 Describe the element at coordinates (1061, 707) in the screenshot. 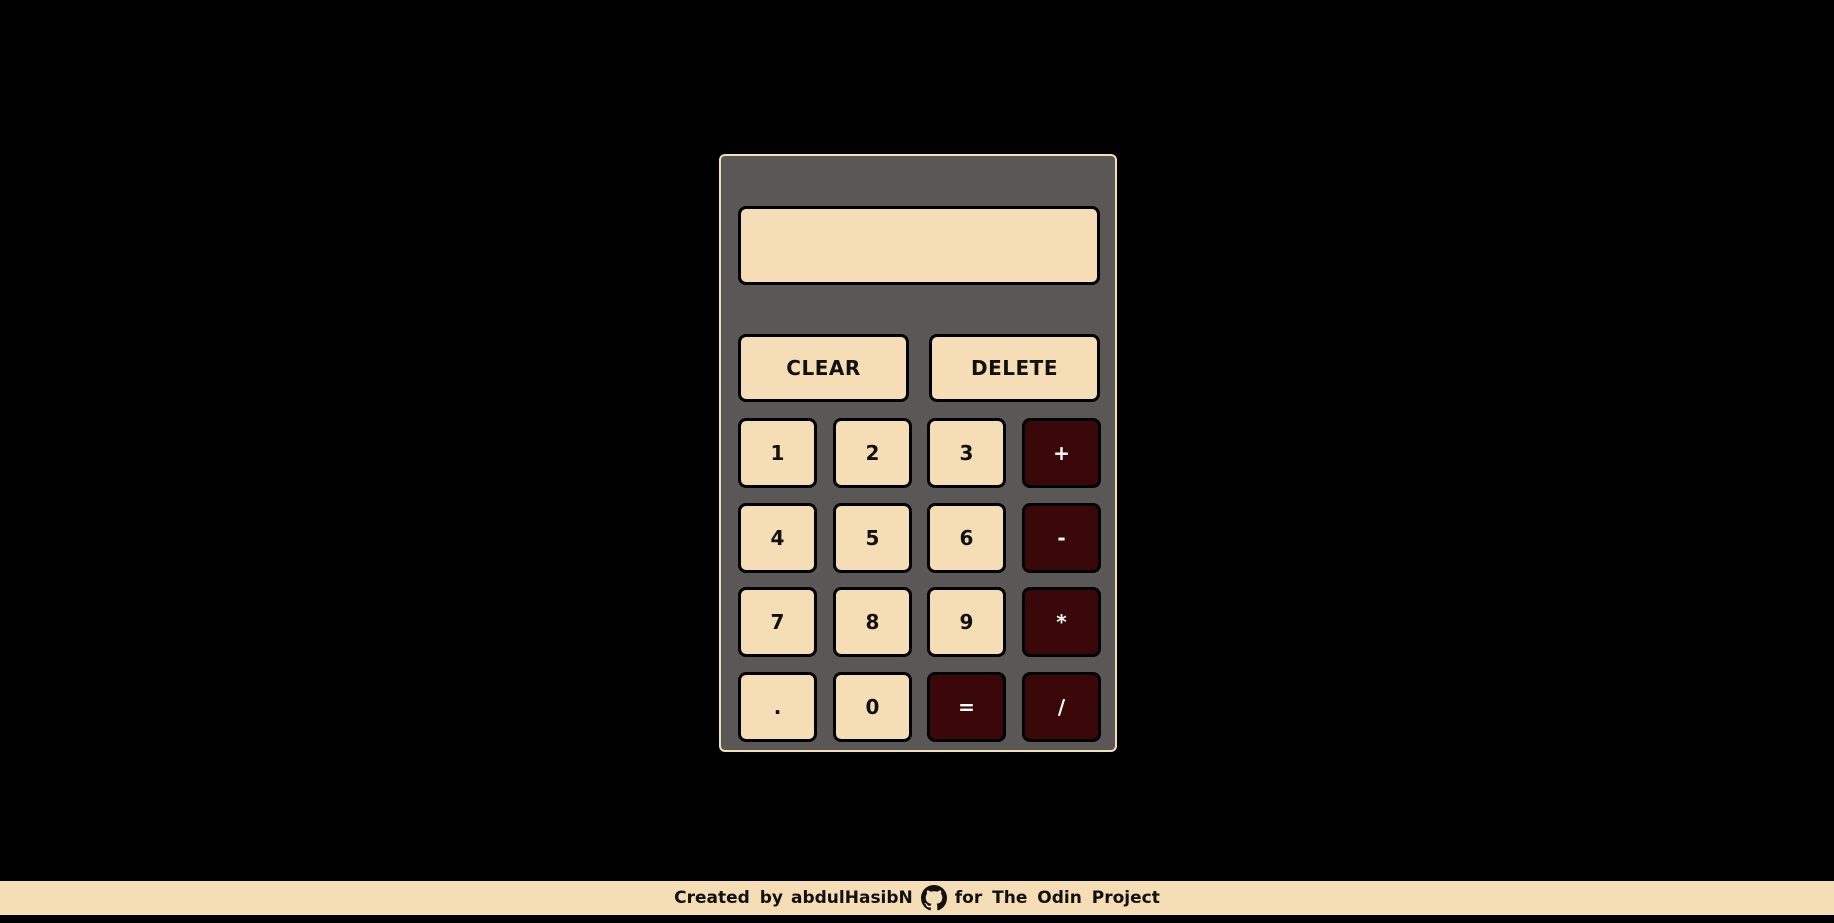

I see `key-divide: /` at that location.